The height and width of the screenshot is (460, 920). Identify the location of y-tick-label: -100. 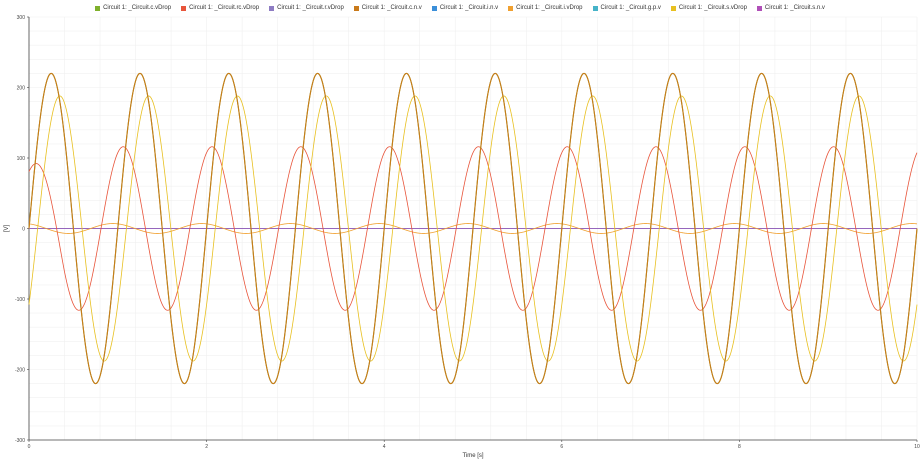
(20, 300).